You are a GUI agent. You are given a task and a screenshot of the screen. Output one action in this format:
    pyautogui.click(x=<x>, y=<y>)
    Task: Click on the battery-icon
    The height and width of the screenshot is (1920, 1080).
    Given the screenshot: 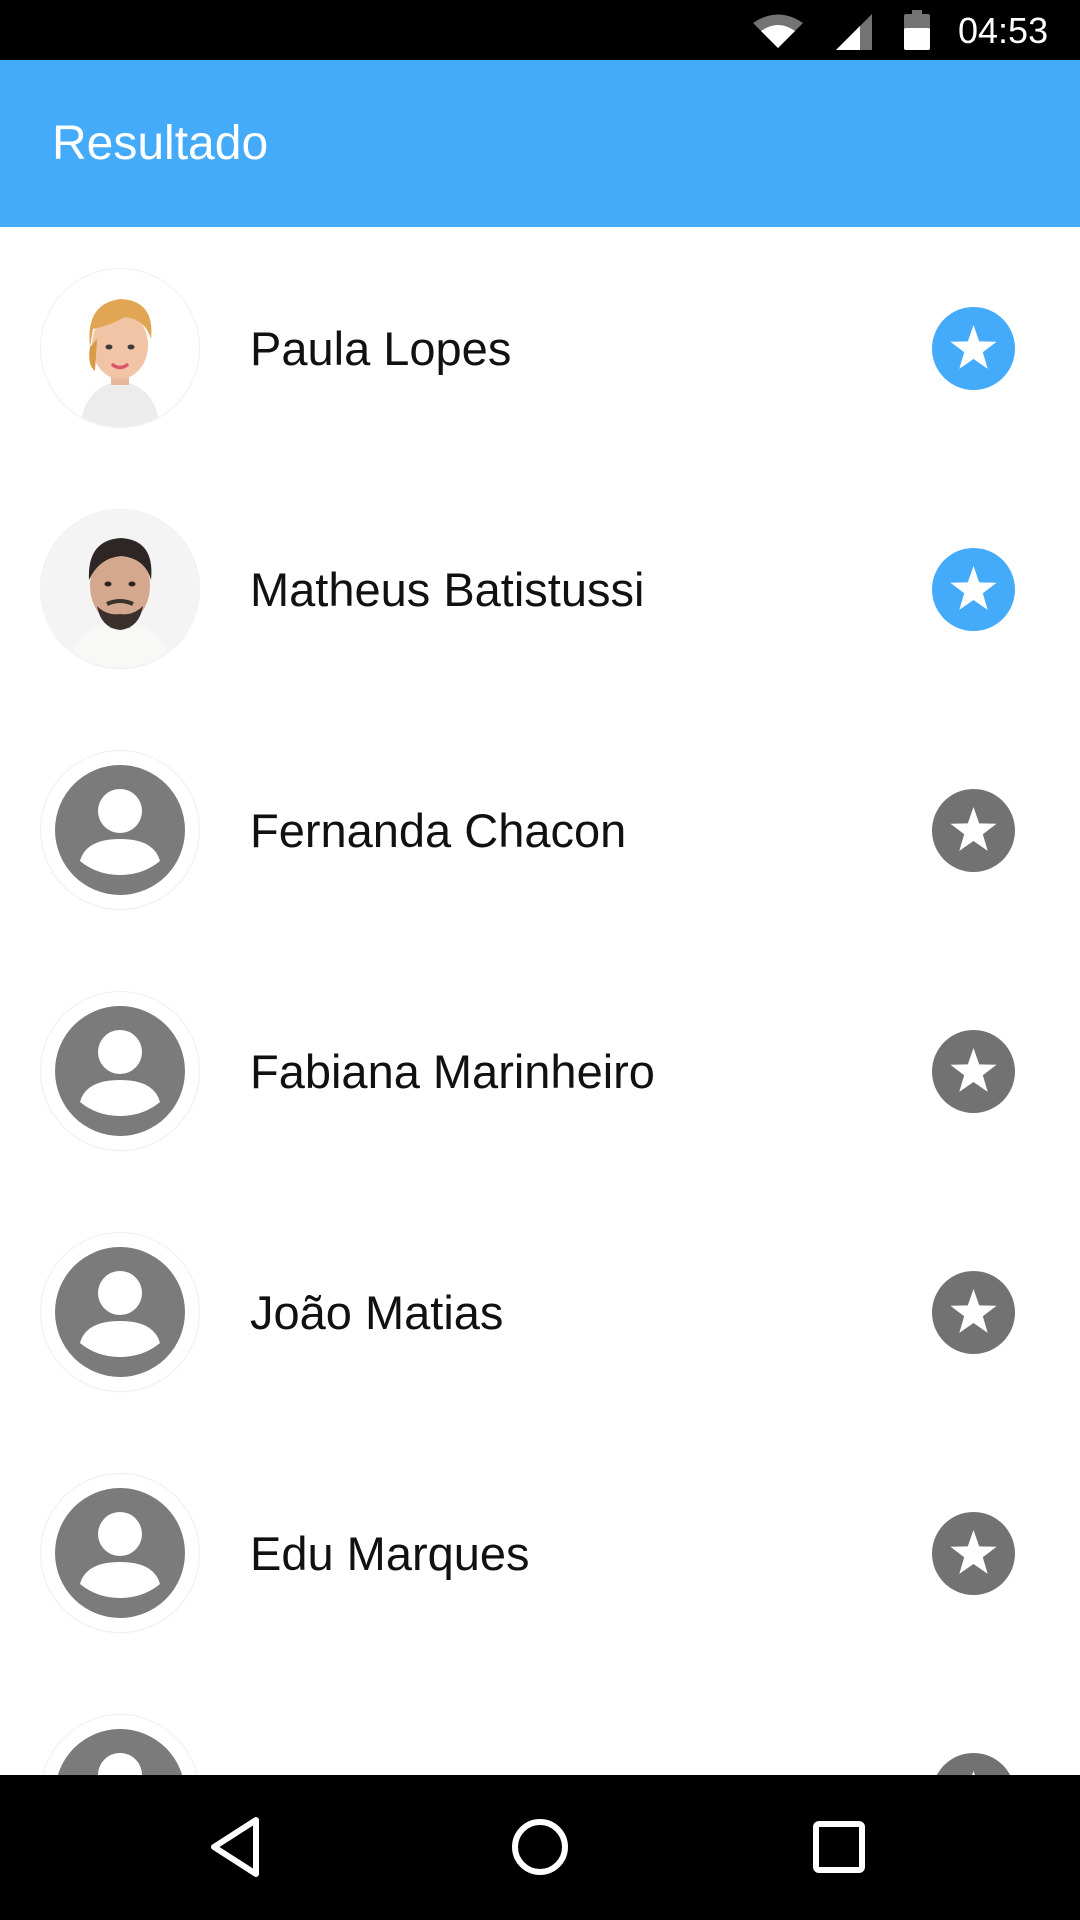 What is the action you would take?
    pyautogui.click(x=917, y=30)
    